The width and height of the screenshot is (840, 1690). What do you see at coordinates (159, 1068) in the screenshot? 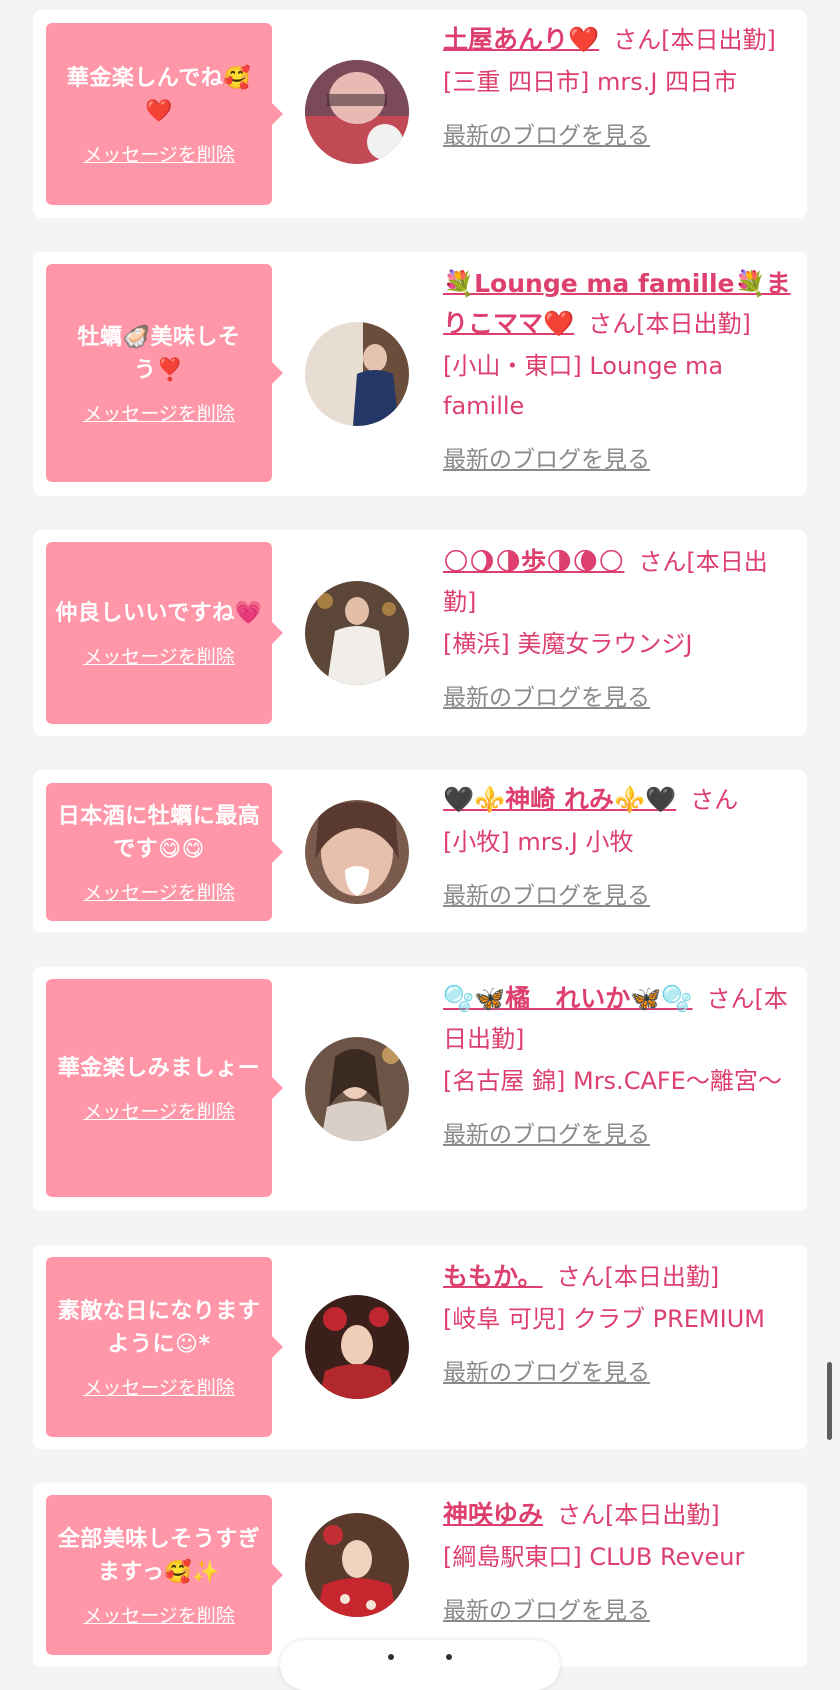
I see `message-text: 華金楽しみましょー` at bounding box center [159, 1068].